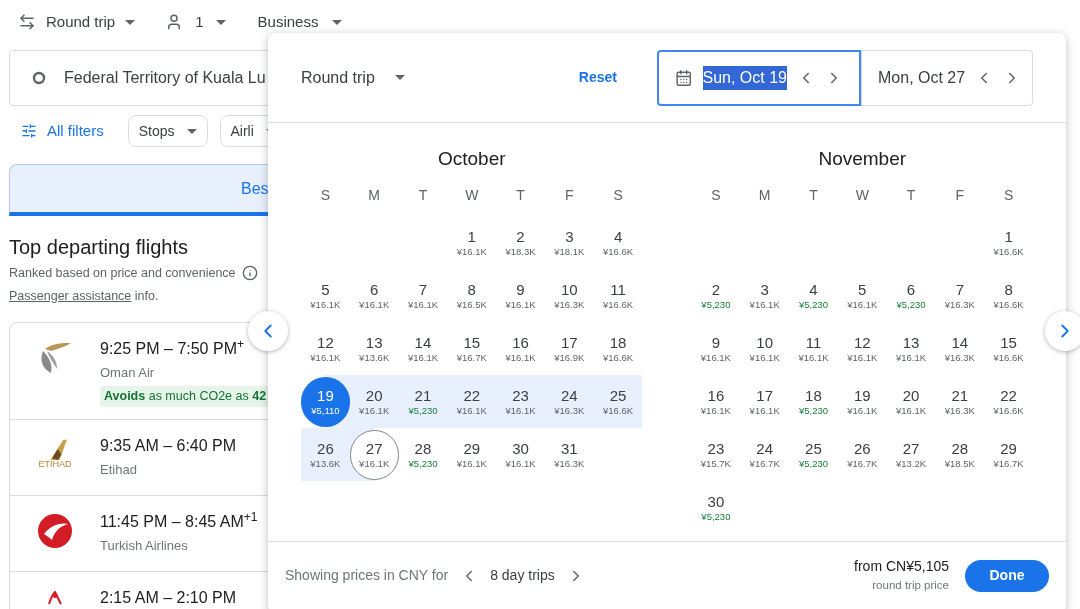 The width and height of the screenshot is (1080, 609). What do you see at coordinates (522, 575) in the screenshot?
I see `trip-length: 8 day trips` at bounding box center [522, 575].